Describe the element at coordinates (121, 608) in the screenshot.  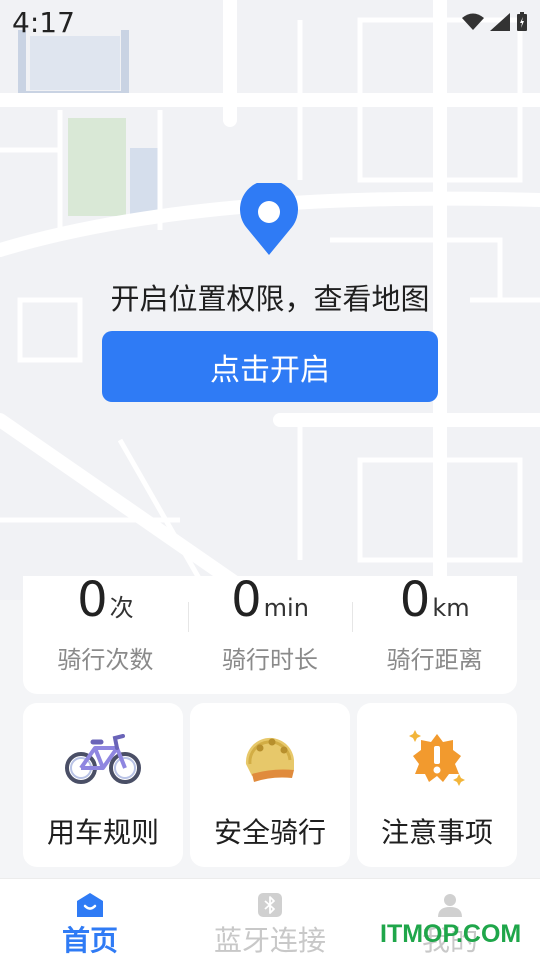
I see `stat-unit: 次` at that location.